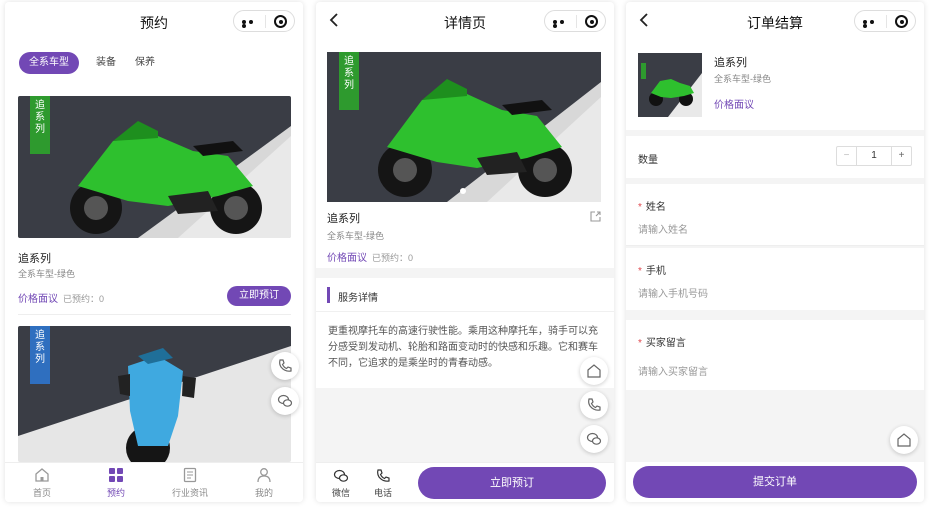 This screenshot has height=513, width=931. Describe the element at coordinates (40, 335) in the screenshot. I see `ribbon-char: 追` at that location.